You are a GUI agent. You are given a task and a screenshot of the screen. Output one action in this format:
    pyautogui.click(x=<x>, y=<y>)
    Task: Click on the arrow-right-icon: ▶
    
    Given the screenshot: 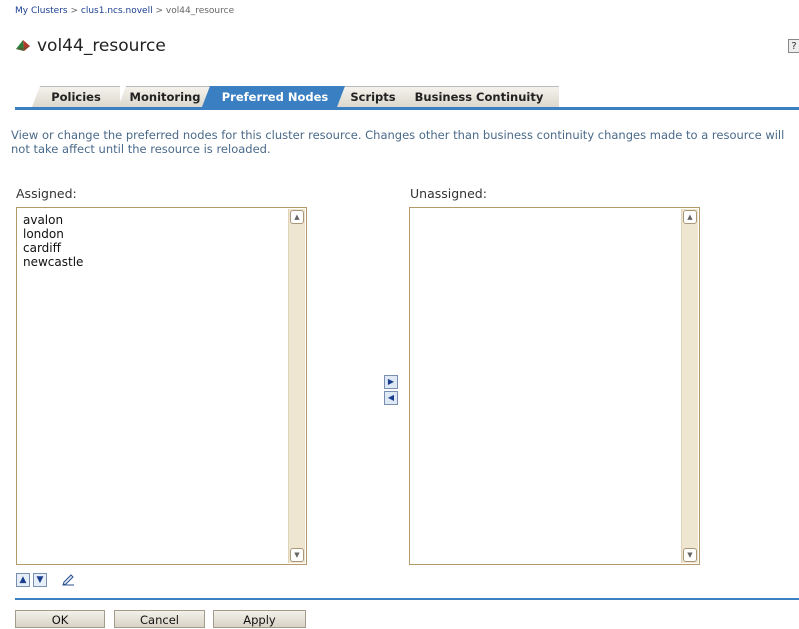 What is the action you would take?
    pyautogui.click(x=391, y=382)
    